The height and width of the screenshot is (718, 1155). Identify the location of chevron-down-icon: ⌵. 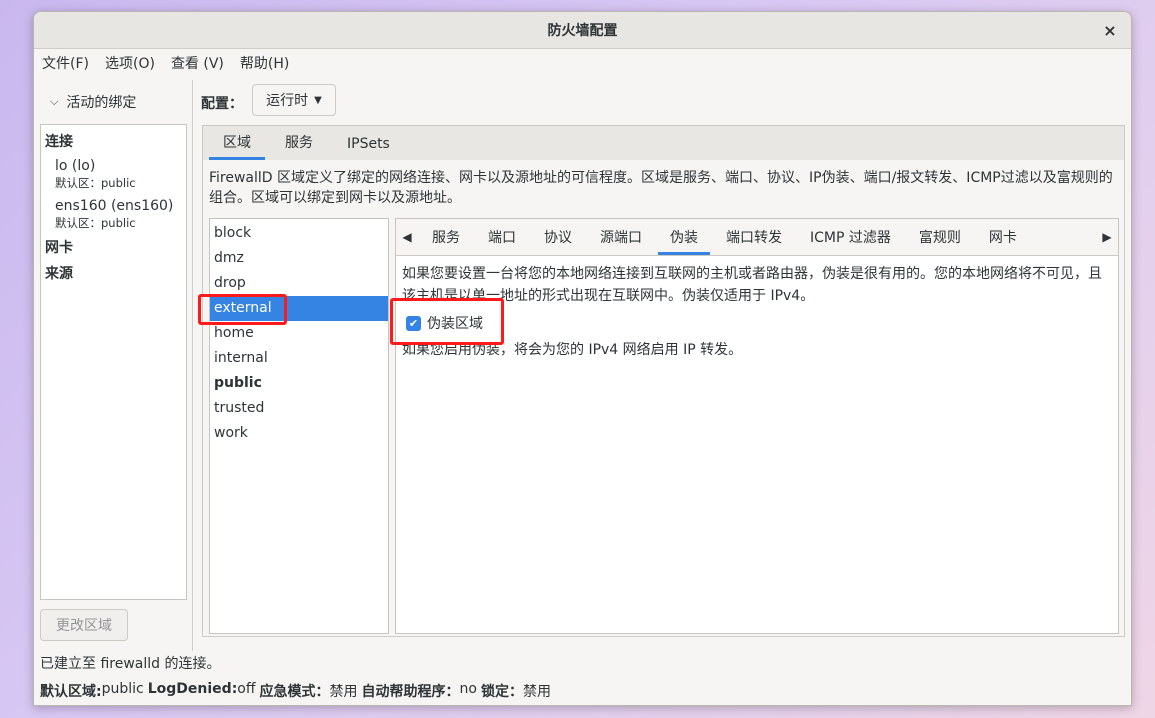
(54, 101).